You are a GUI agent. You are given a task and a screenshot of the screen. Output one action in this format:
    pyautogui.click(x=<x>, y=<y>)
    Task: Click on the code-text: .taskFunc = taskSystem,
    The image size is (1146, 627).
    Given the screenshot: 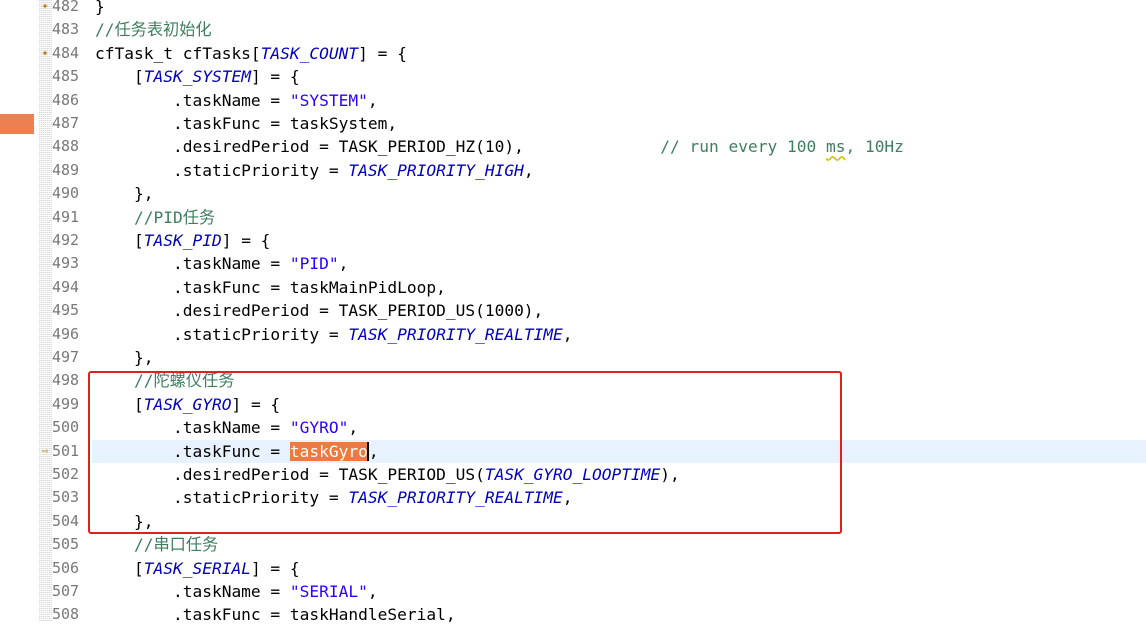 What is the action you would take?
    pyautogui.click(x=246, y=123)
    